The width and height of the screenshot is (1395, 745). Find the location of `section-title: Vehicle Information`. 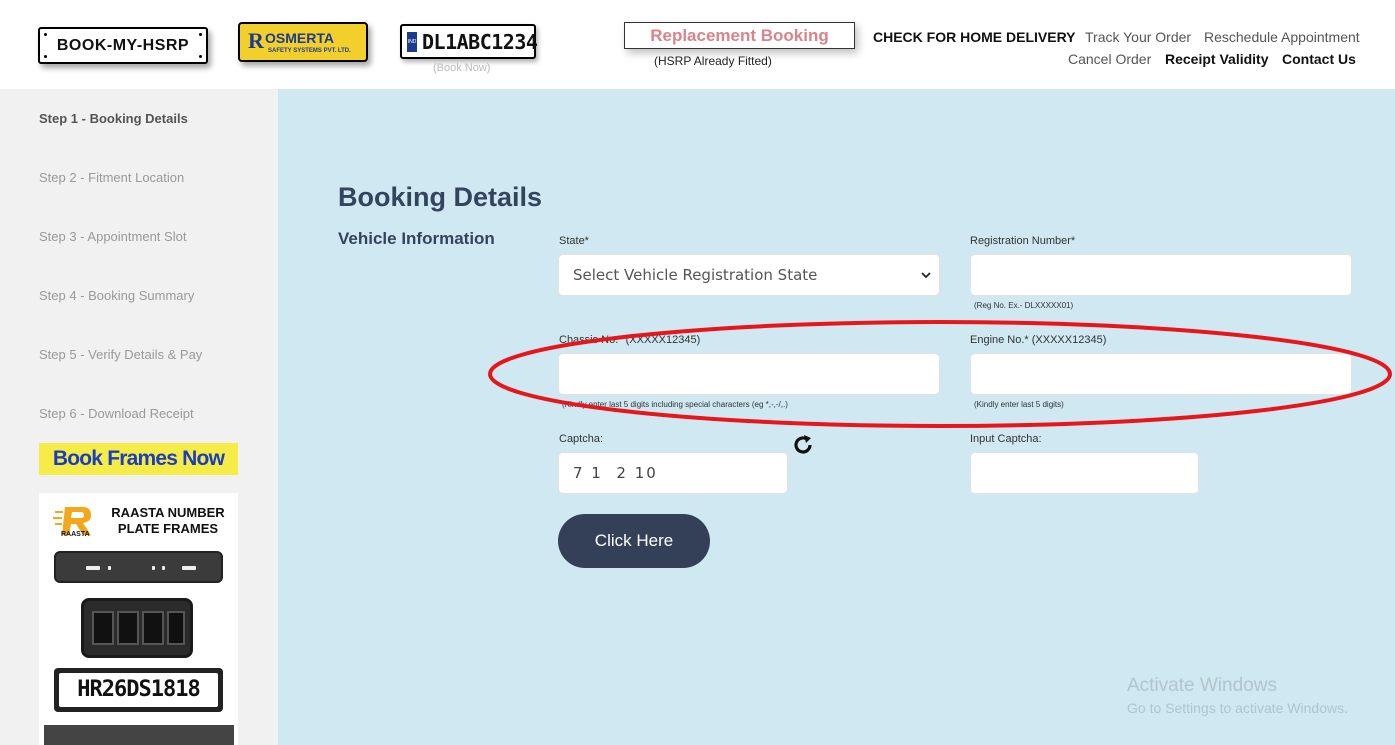

section-title: Vehicle Information is located at coordinates (416, 238).